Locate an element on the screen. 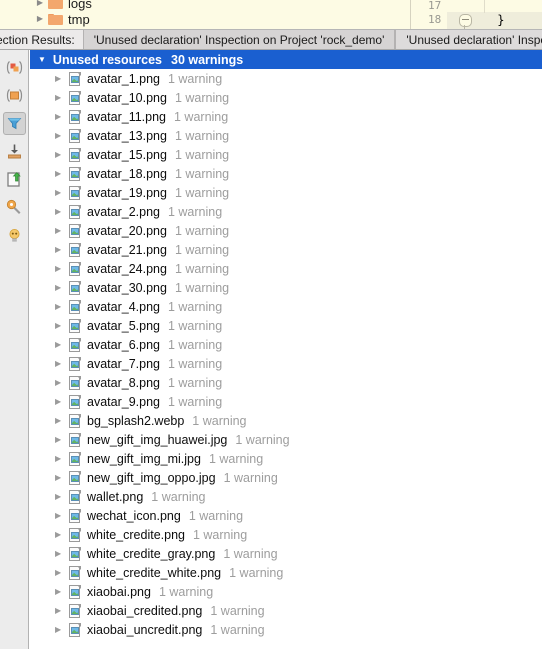 The width and height of the screenshot is (542, 649). table-row: ▶ avatar_10.png 1 warning is located at coordinates (286, 97).